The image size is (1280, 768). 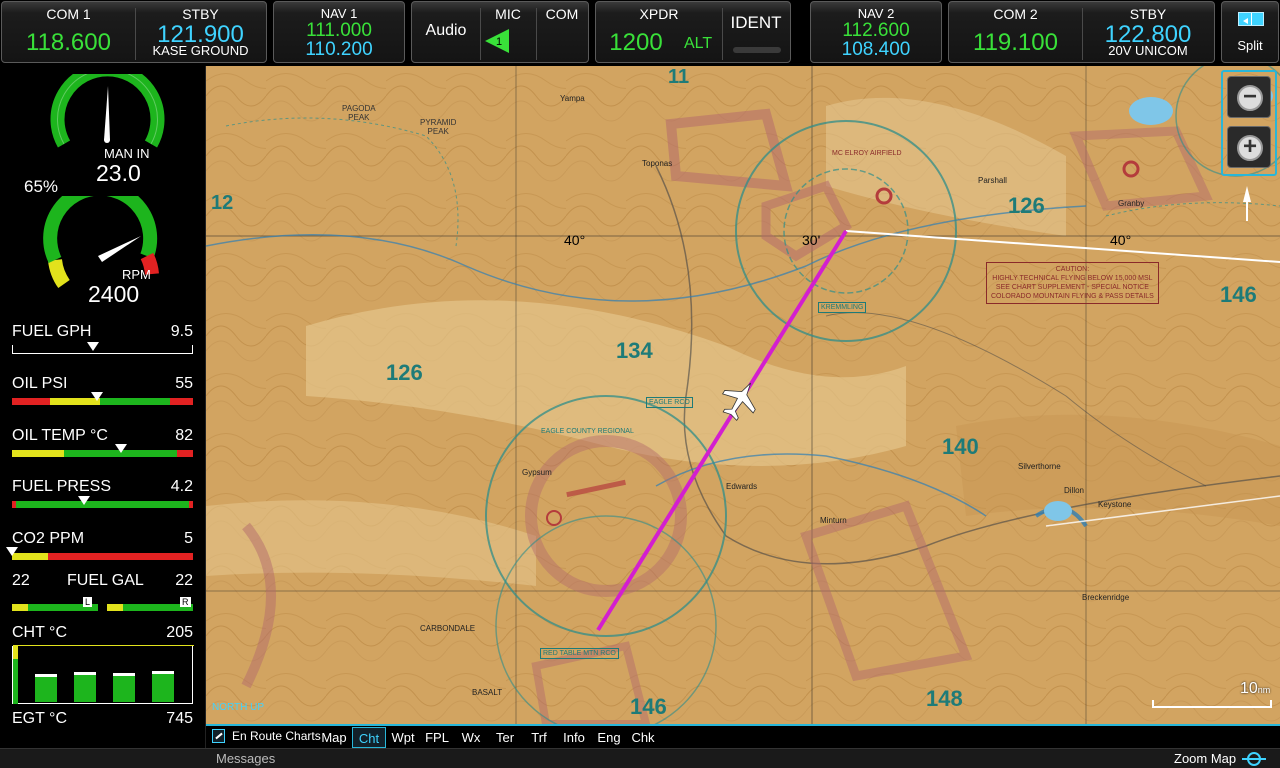 What do you see at coordinates (136, 274) in the screenshot?
I see `rpm-label: RPM` at bounding box center [136, 274].